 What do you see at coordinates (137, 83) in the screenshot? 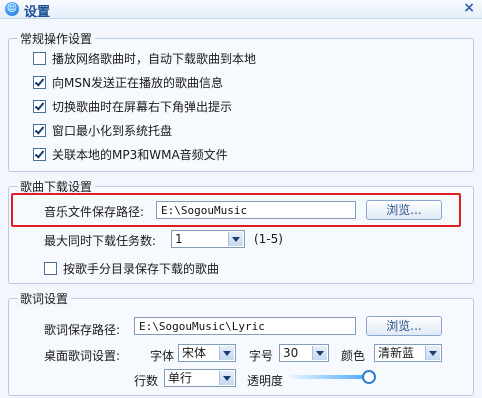
I see `msn-status-label: 向MSN发送正在播放的歌曲信息` at bounding box center [137, 83].